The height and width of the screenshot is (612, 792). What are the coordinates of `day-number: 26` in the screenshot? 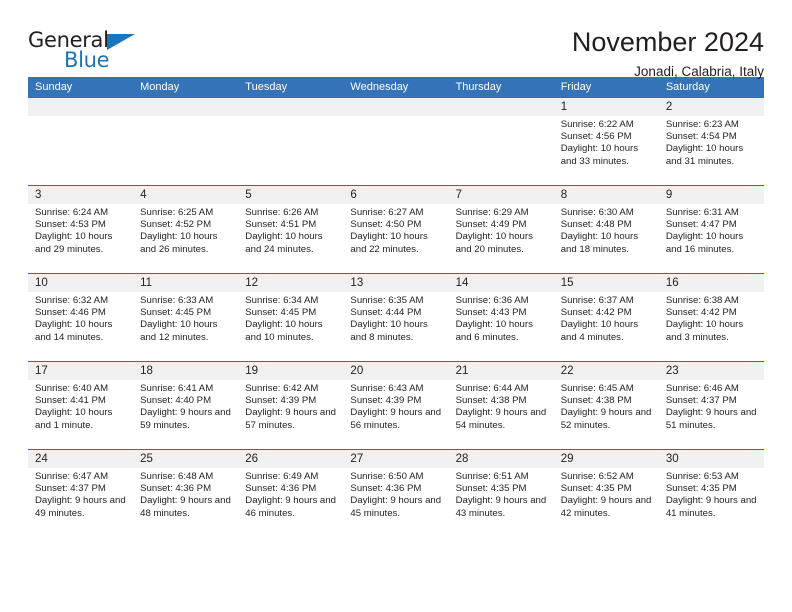 It's located at (291, 459).